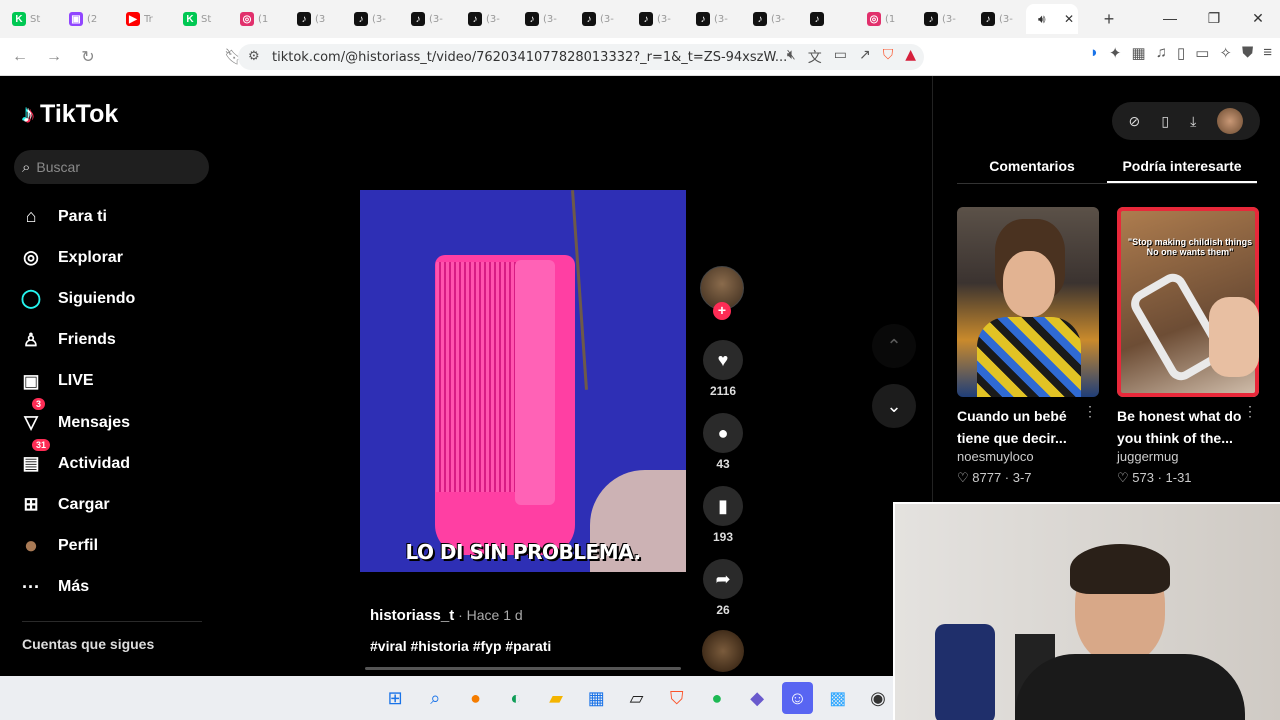 Image resolution: width=1280 pixels, height=720 pixels. I want to click on spotify-icon: ●, so click(717, 698).